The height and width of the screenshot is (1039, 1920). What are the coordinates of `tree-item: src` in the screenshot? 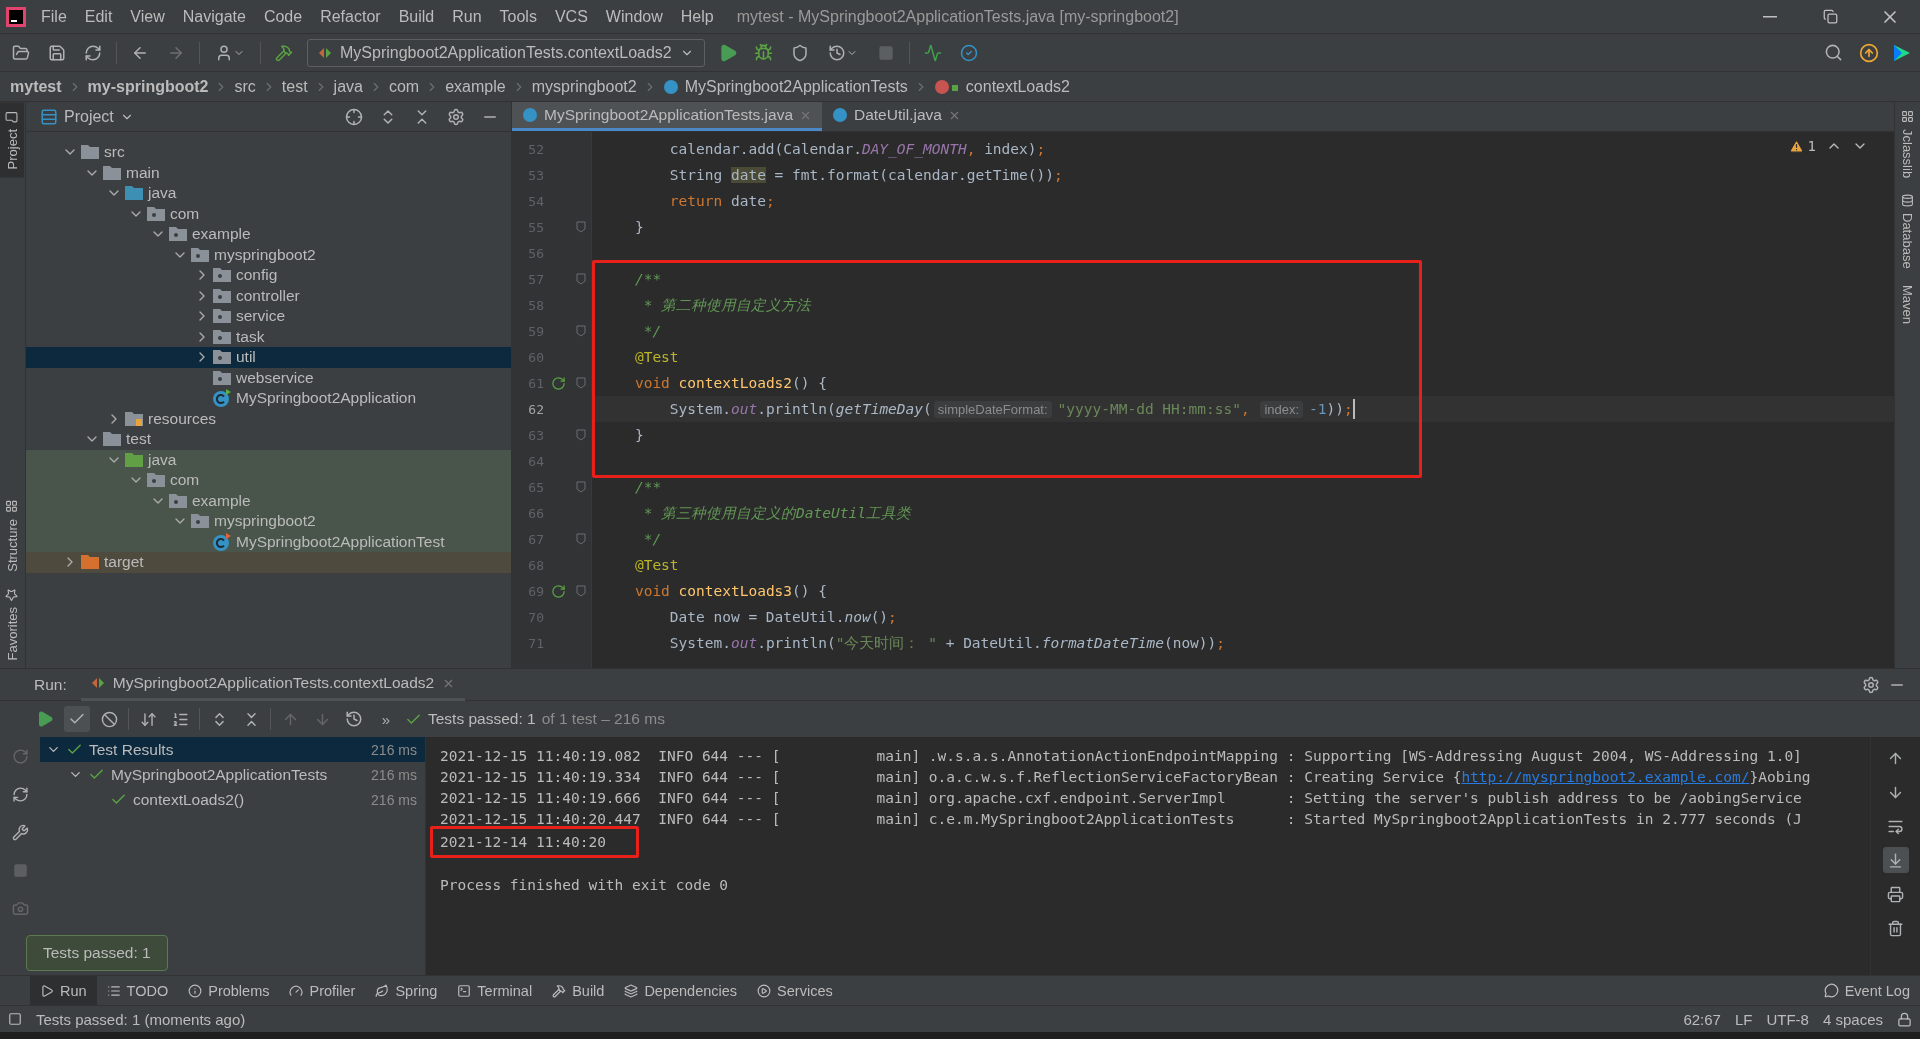 It's located at (268, 152).